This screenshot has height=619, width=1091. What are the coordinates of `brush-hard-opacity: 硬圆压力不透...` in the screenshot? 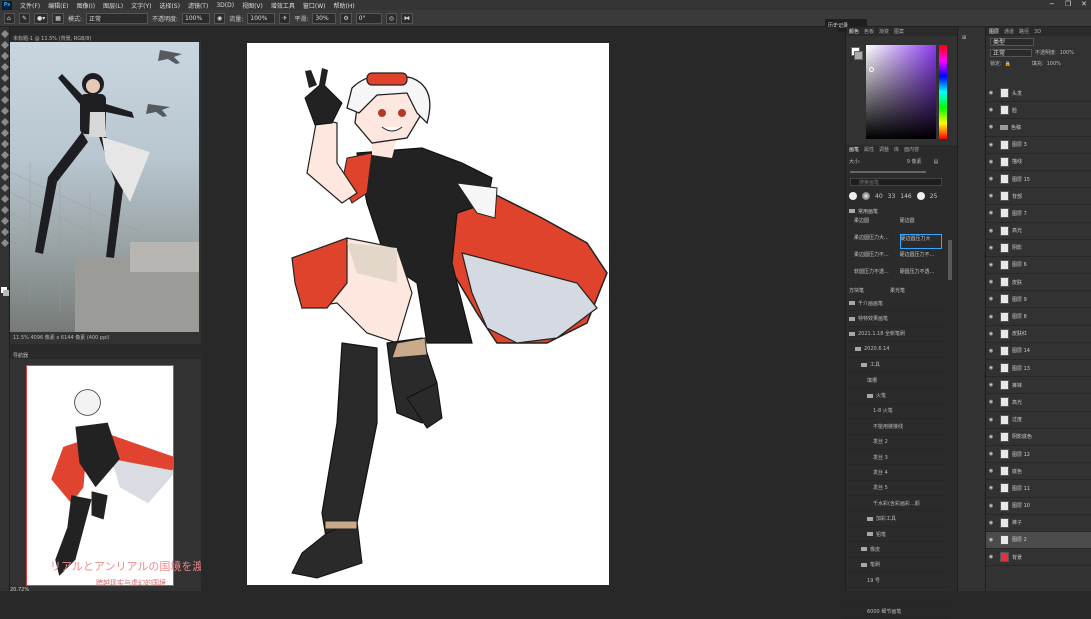 It's located at (921, 275).